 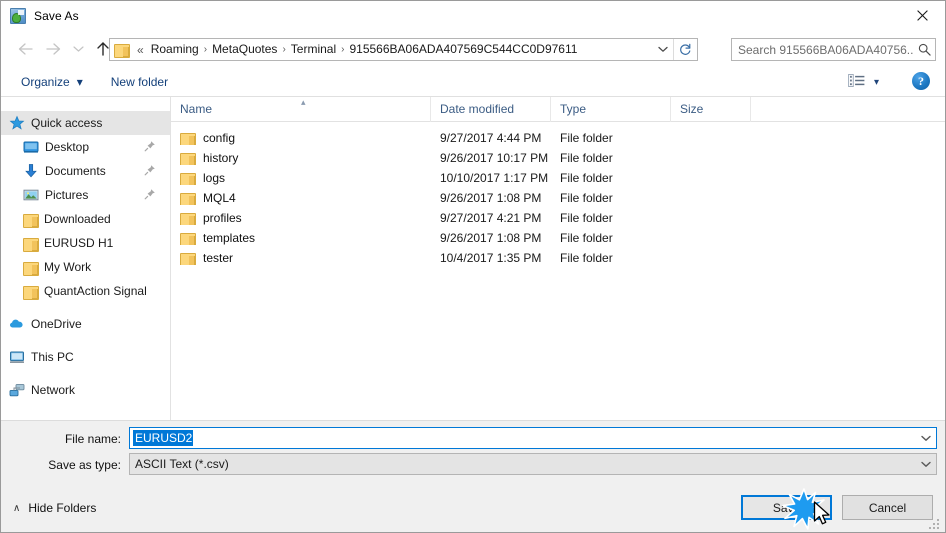 I want to click on breadcrumb-metaquotes: MetaQuotes, so click(x=244, y=49).